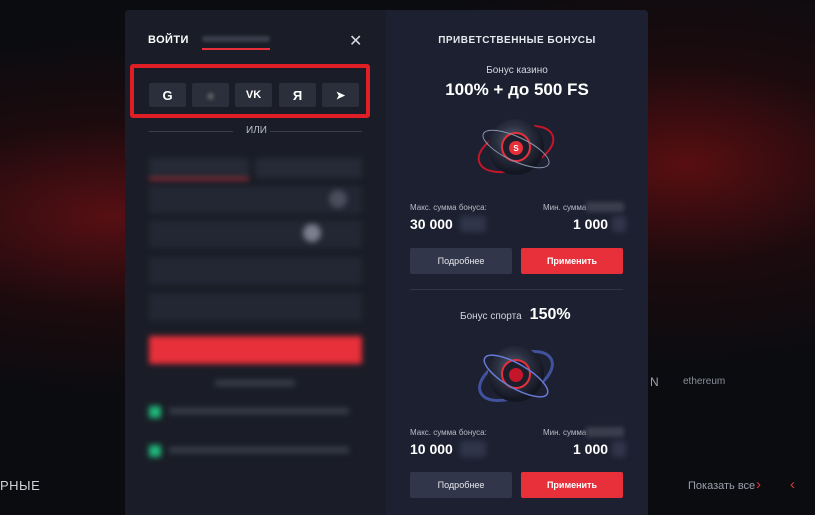 Image resolution: width=815 pixels, height=515 pixels. I want to click on casino-orb-image: S, so click(516, 147).